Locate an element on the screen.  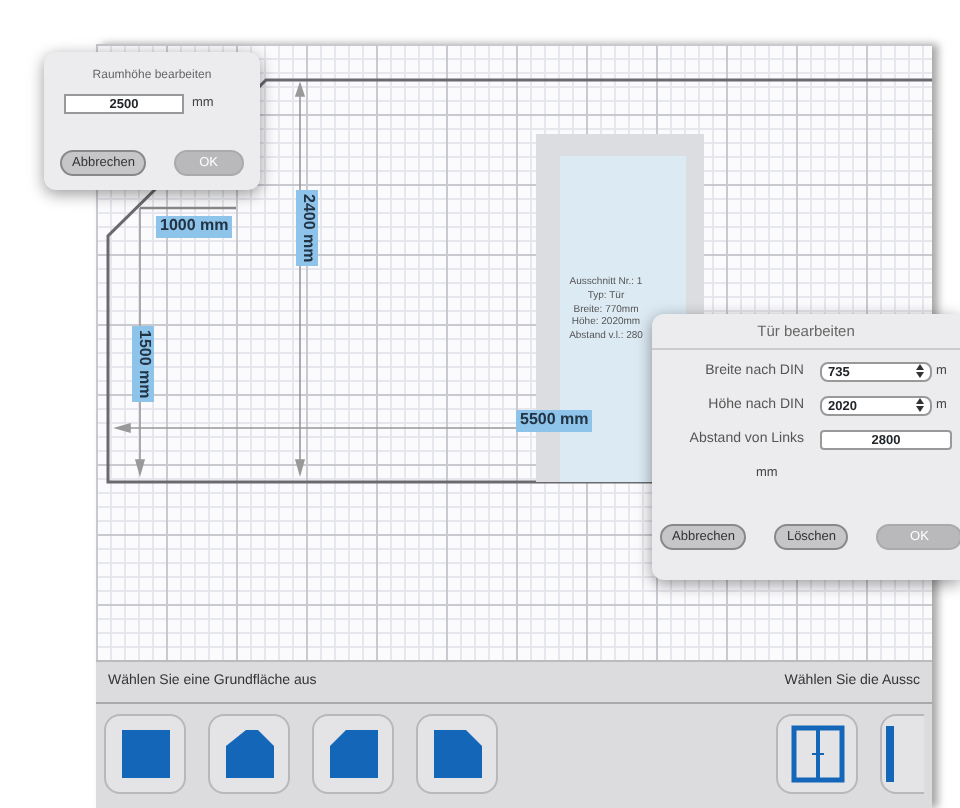
double-door-icon is located at coordinates (817, 753).